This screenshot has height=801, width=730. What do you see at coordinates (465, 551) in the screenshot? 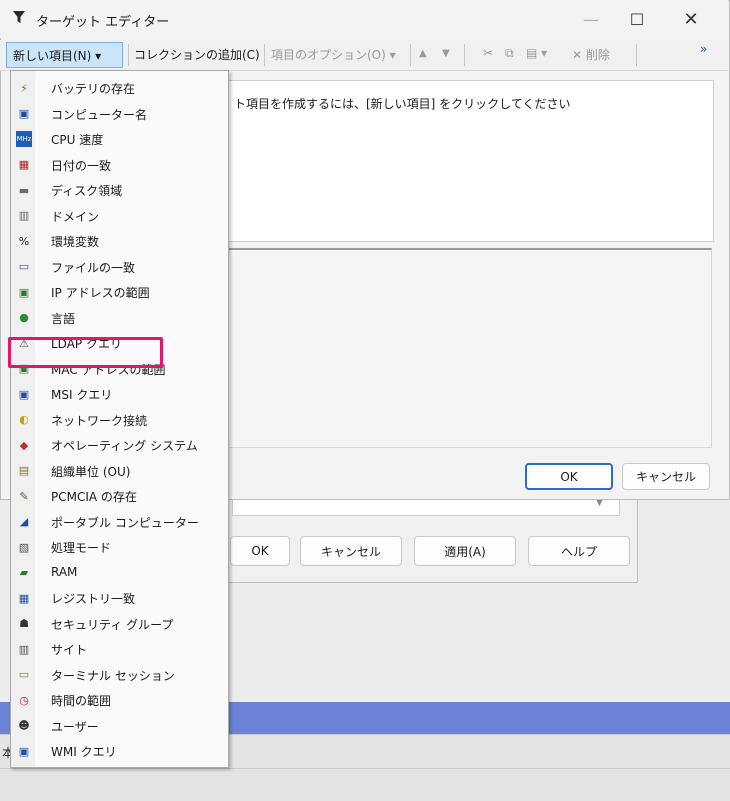
I see `properties-apply-button: 適用(A)` at bounding box center [465, 551].